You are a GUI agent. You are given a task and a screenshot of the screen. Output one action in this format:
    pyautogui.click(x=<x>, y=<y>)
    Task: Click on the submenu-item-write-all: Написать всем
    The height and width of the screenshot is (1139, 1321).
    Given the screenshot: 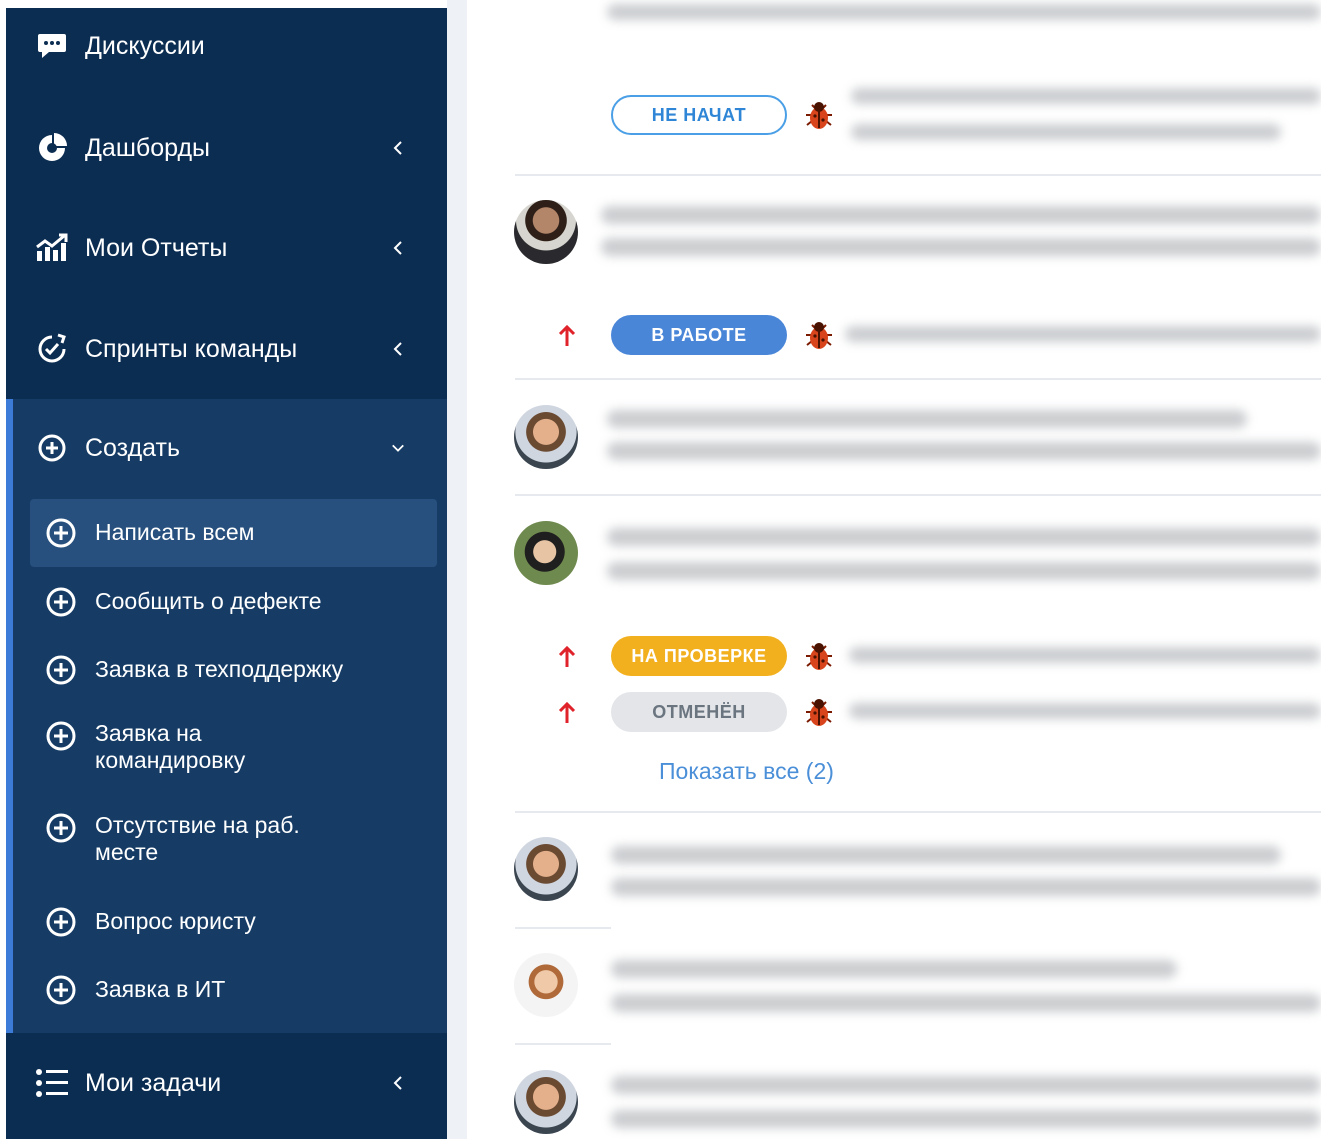 What is the action you would take?
    pyautogui.click(x=233, y=533)
    